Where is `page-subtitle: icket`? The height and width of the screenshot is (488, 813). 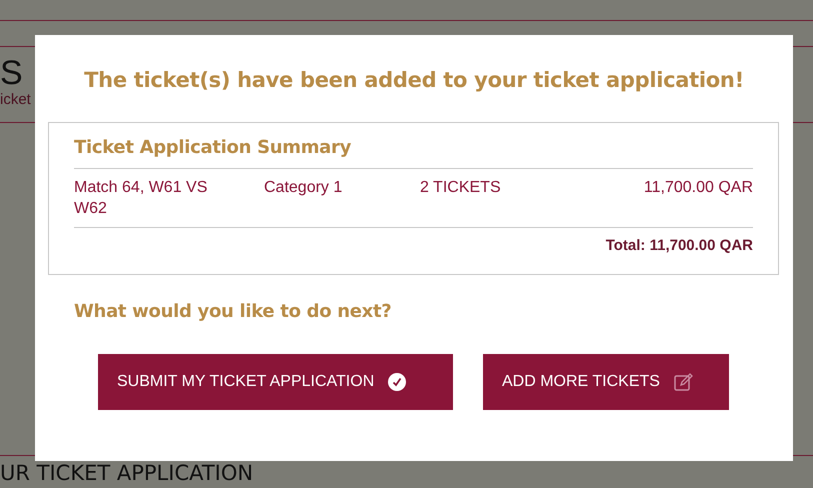
page-subtitle: icket is located at coordinates (15, 100).